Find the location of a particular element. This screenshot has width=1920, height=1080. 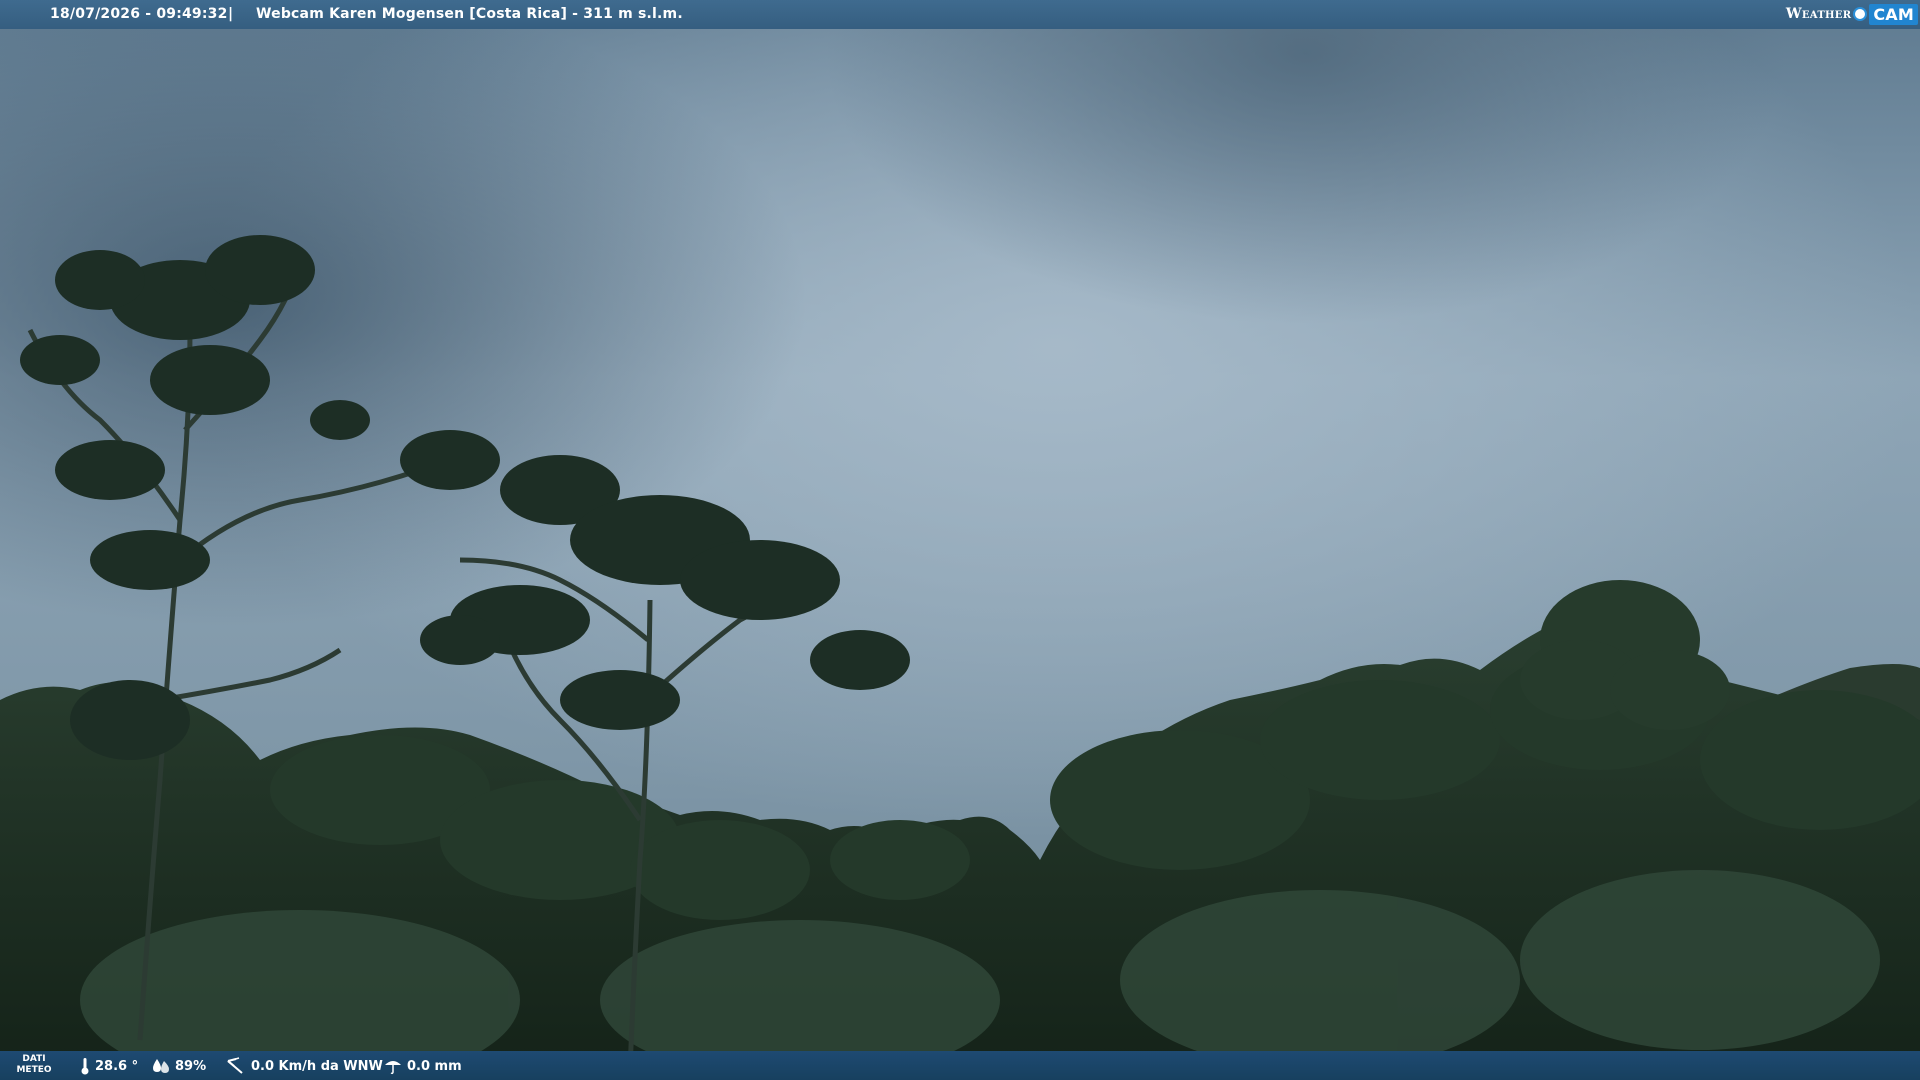

logo-dot-icon is located at coordinates (1860, 14).